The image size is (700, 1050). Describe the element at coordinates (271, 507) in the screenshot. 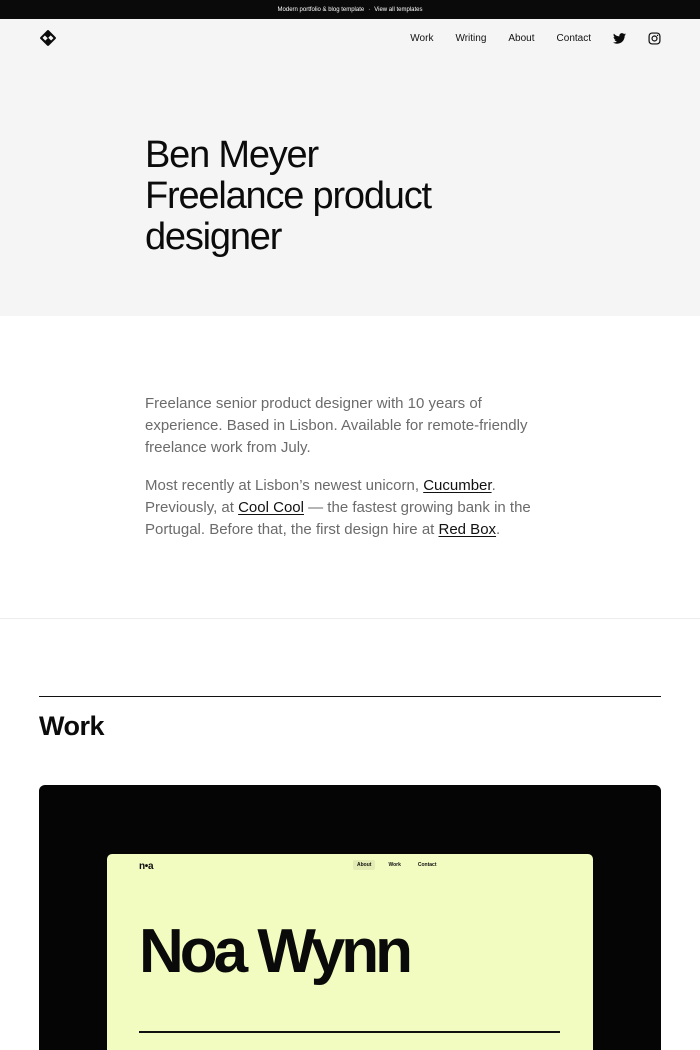

I see `cool-cool-link: Cool Cool` at that location.